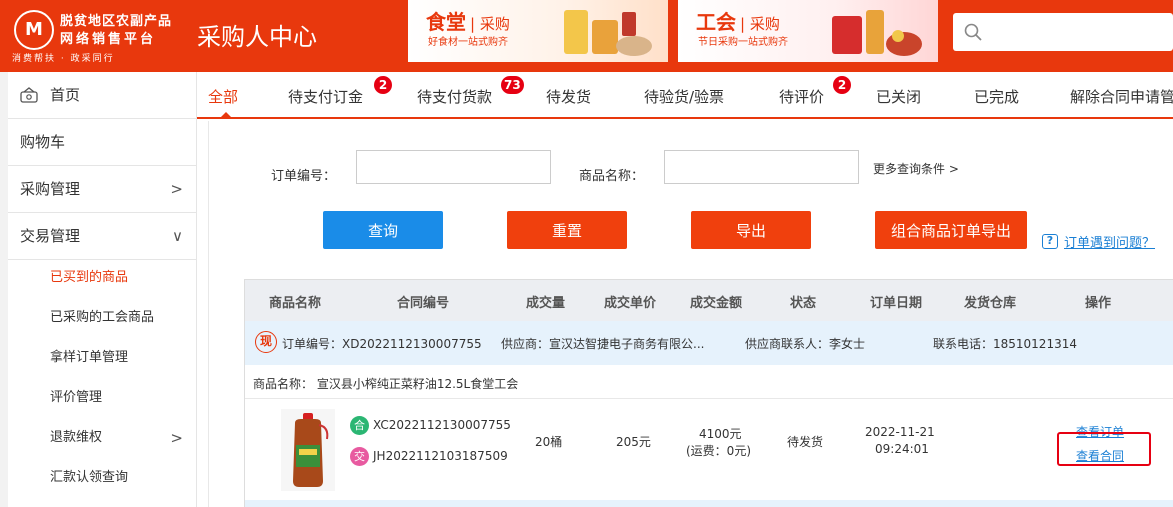  What do you see at coordinates (102, 142) in the screenshot?
I see `sidebar-item-cart: 购物车` at bounding box center [102, 142].